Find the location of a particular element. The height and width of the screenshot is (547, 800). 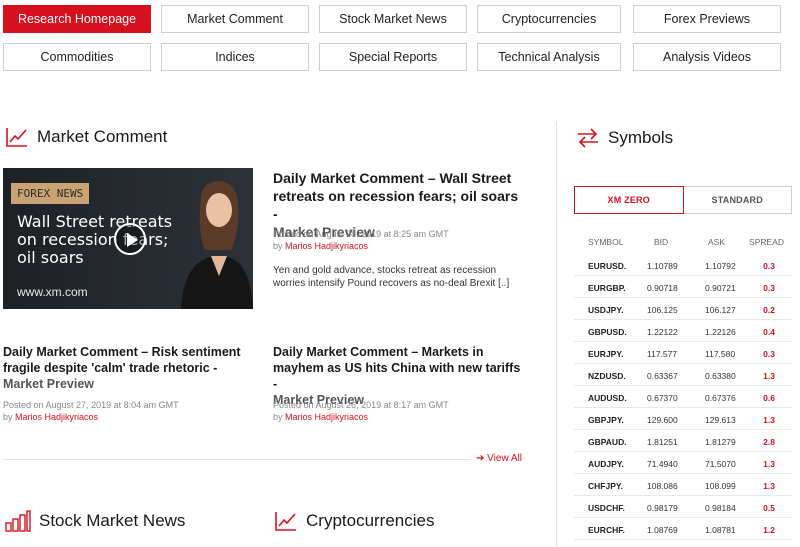

table-row: AUDUSD. 0.67370 0.67376 0.6 is located at coordinates (683, 397).